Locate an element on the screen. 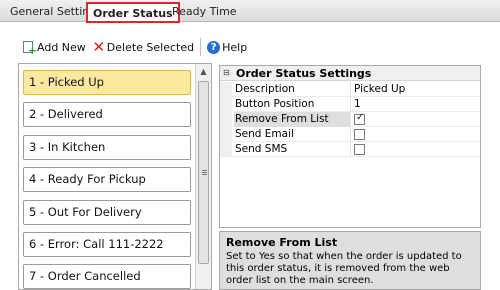  list-item-order-cancelled: 7 - Order Cancelled is located at coordinates (107, 276).